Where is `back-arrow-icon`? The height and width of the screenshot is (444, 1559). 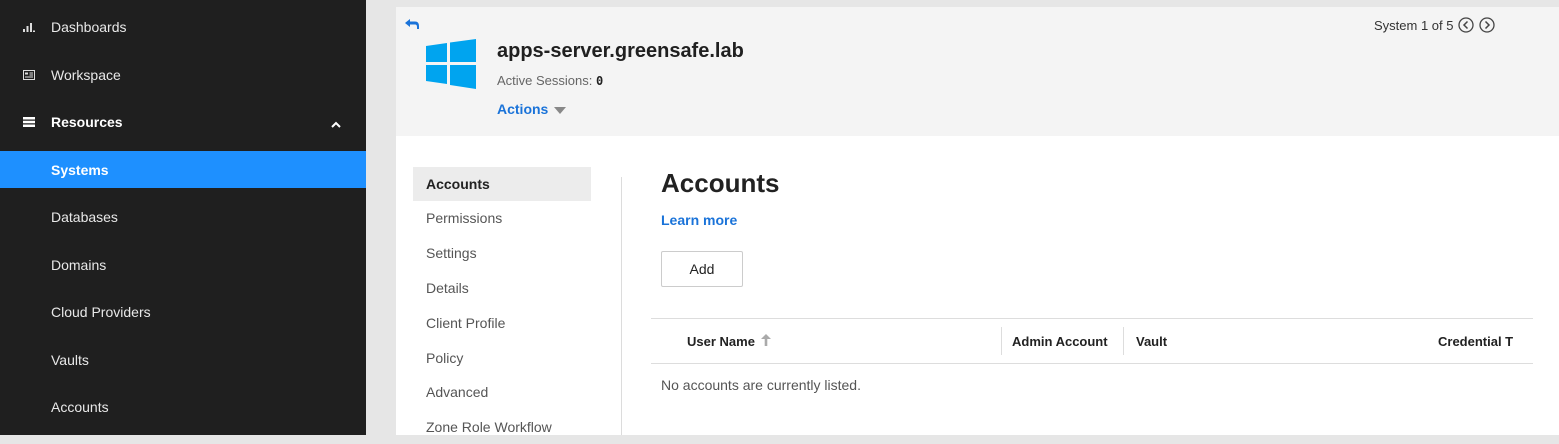
back-arrow-icon is located at coordinates (412, 25).